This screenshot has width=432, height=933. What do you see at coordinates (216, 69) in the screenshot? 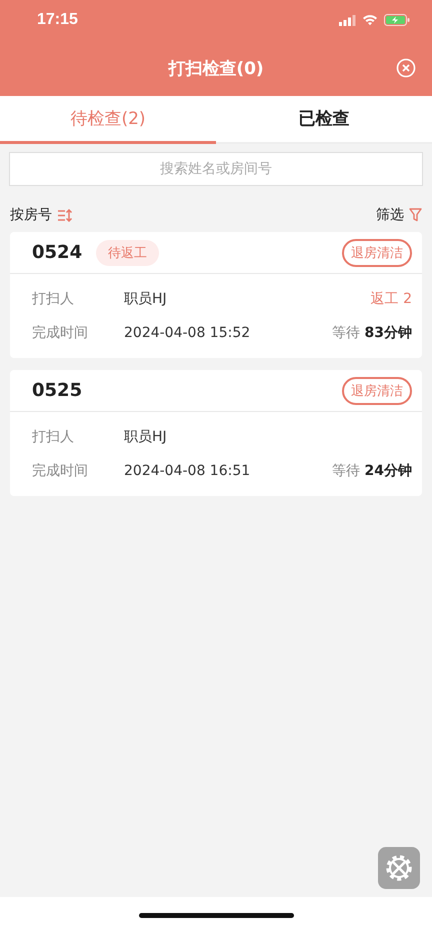
I see `page-title: 打扫检查(0)` at bounding box center [216, 69].